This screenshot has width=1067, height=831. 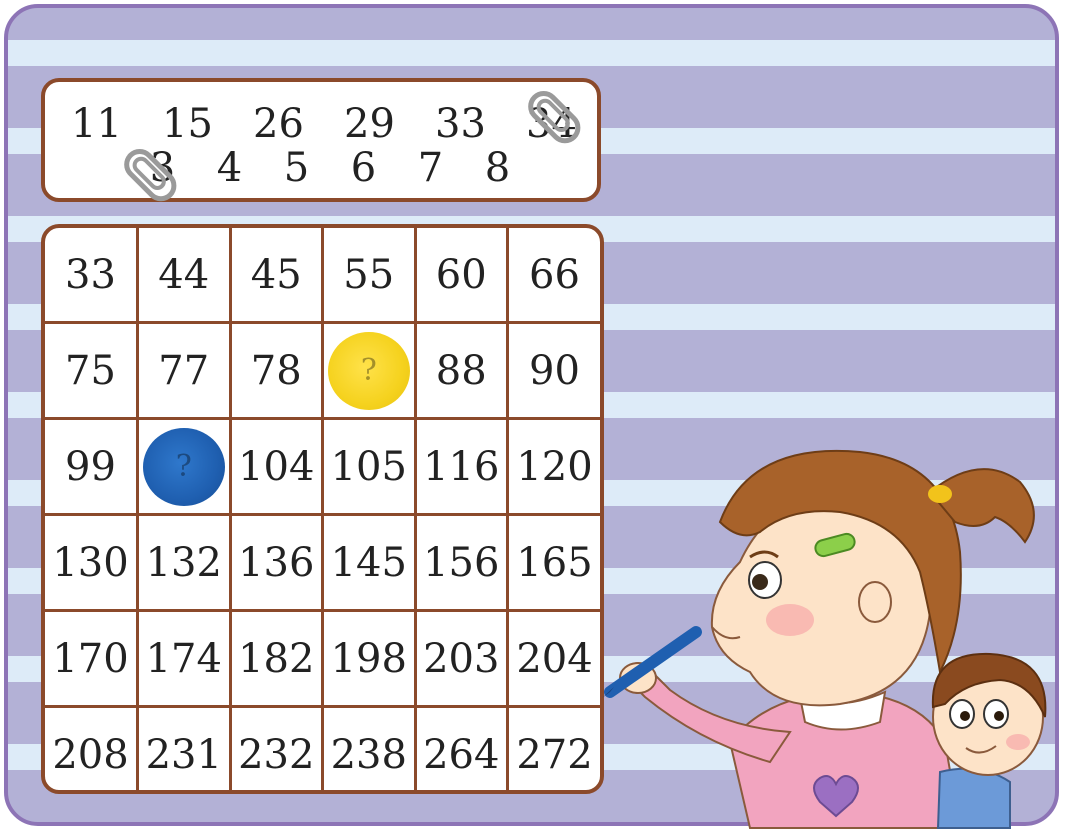 What do you see at coordinates (278, 124) in the screenshot?
I see `list-number: 26` at bounding box center [278, 124].